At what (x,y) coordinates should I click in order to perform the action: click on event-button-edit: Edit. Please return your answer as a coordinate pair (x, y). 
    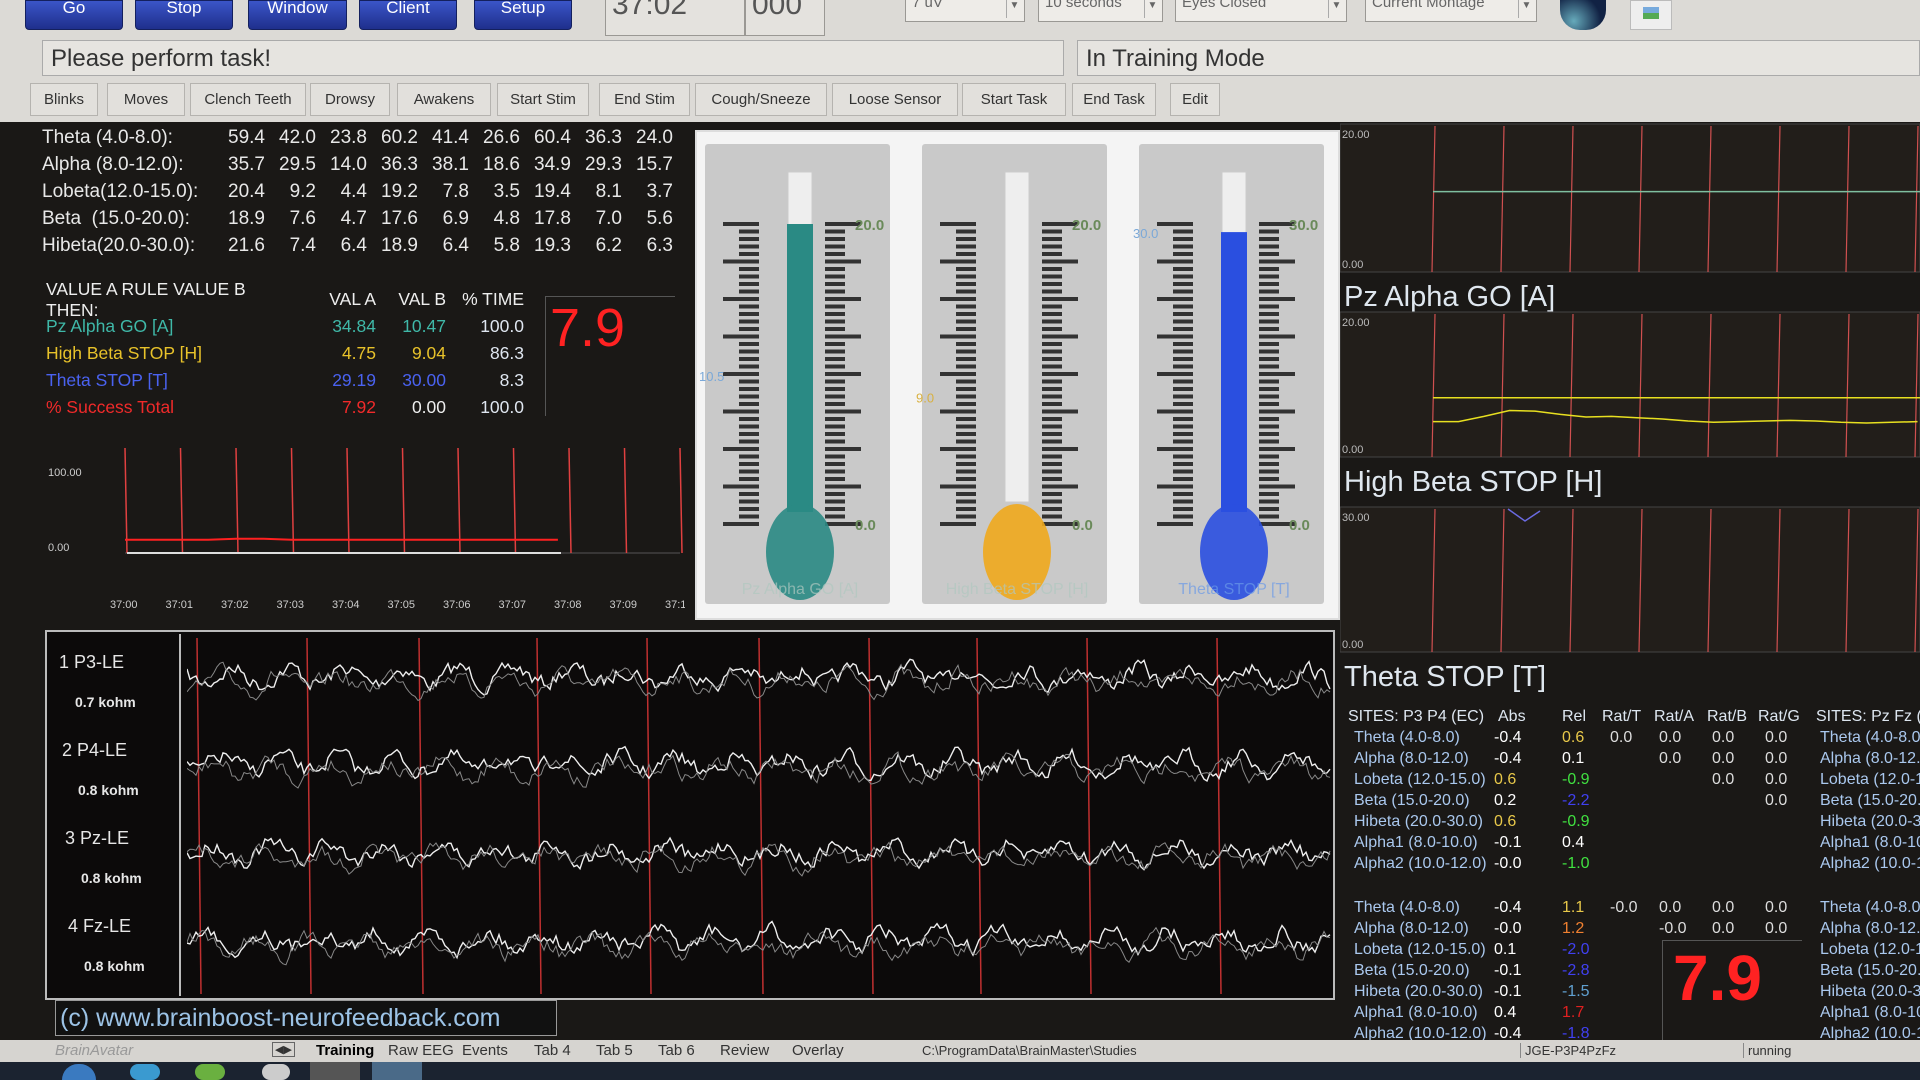
    Looking at the image, I should click on (1195, 99).